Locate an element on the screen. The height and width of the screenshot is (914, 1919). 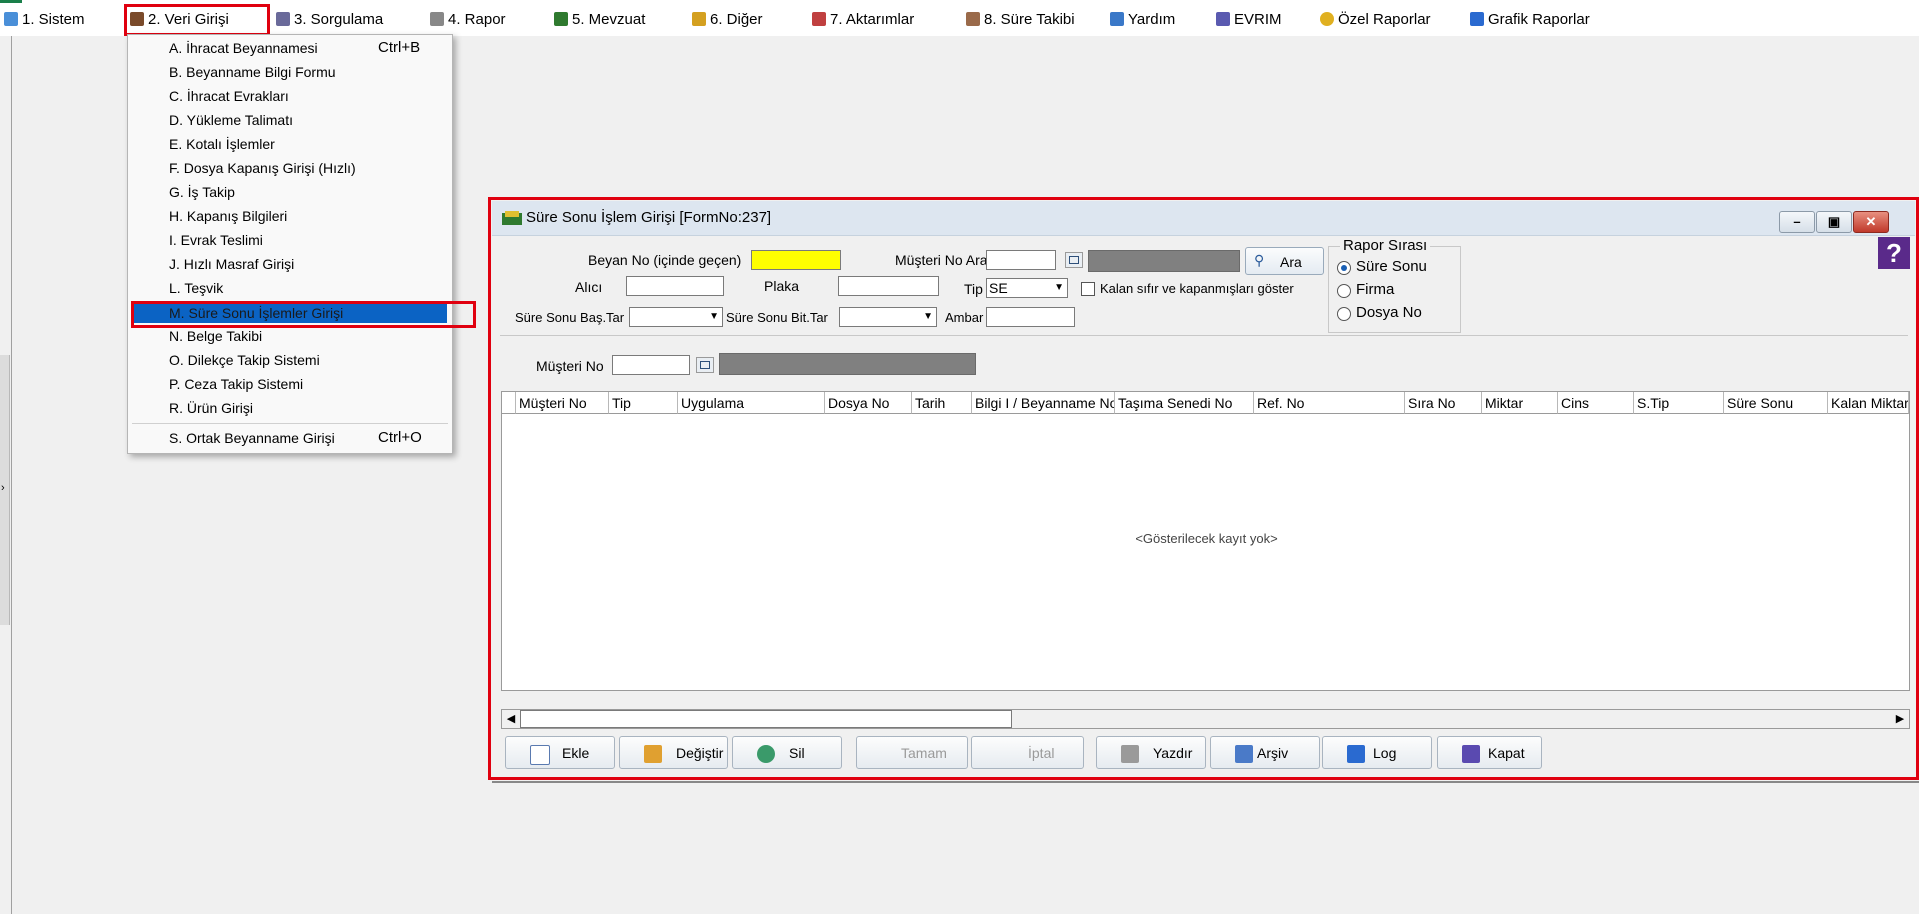
app-accent-mark is located at coordinates (11, 1).